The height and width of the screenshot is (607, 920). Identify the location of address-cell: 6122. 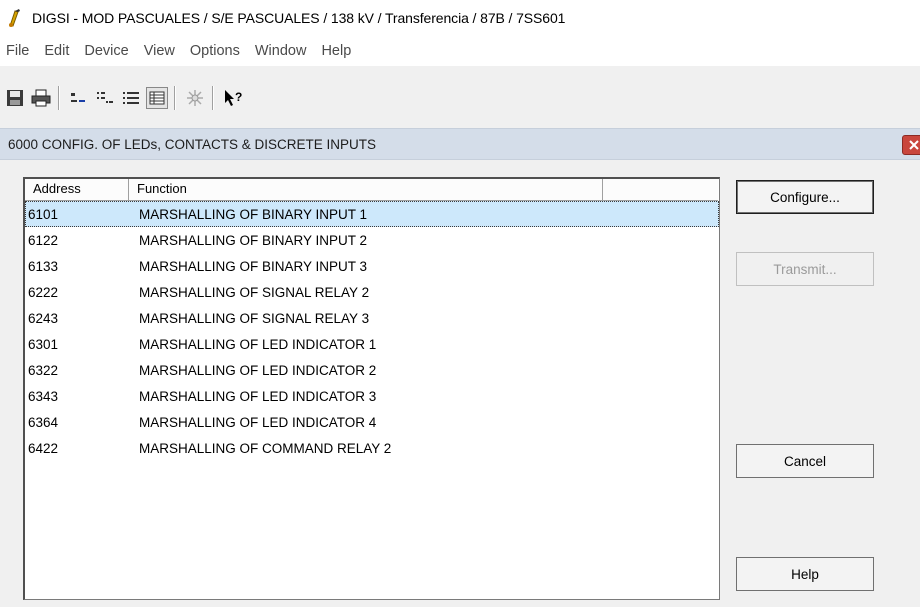
(43, 240).